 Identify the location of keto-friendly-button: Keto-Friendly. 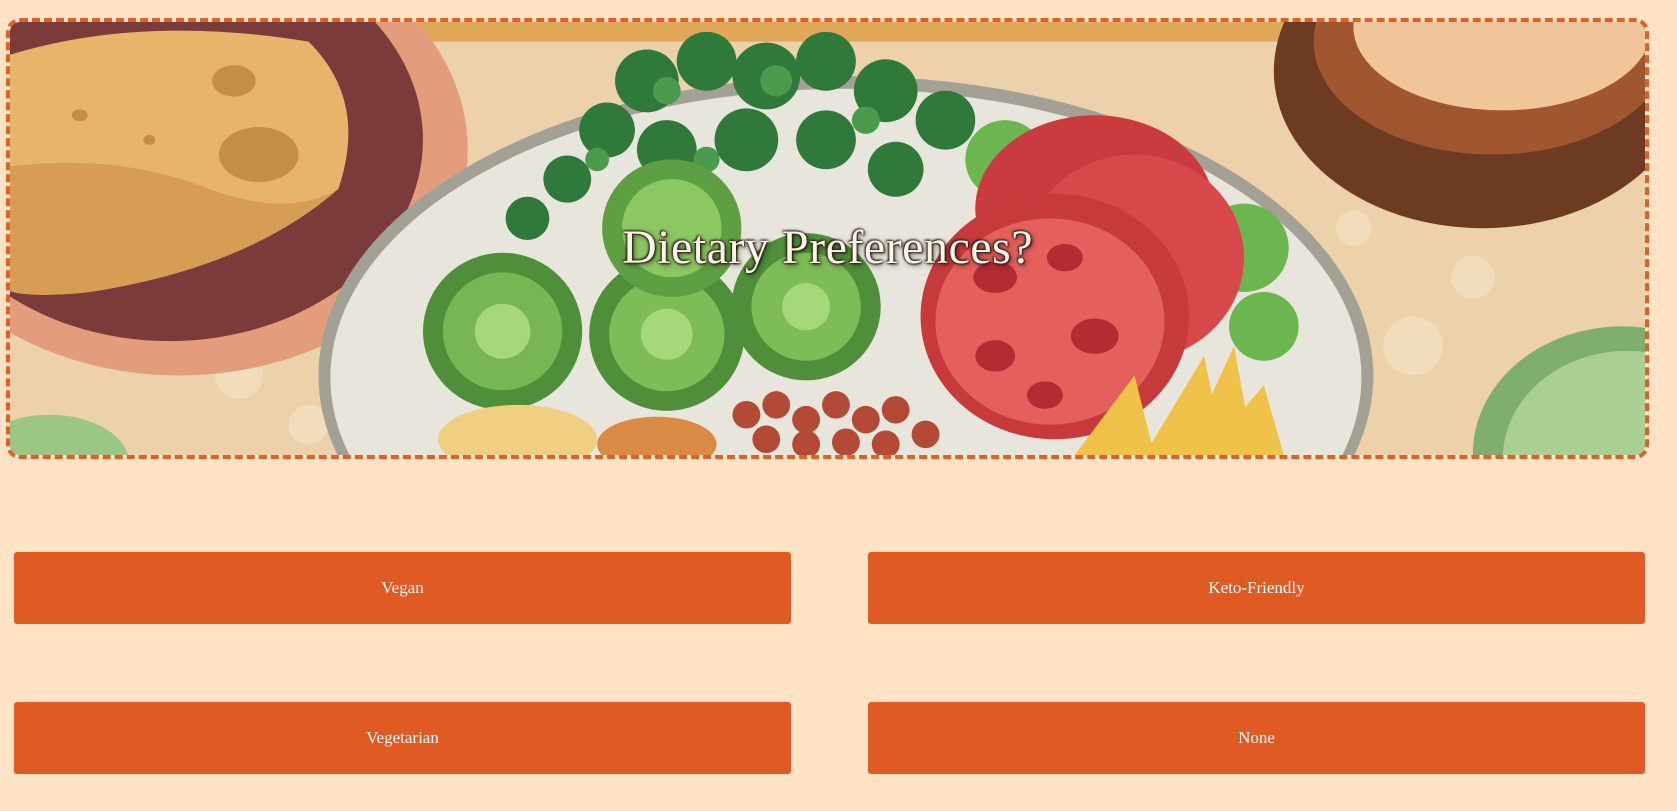
(1256, 588).